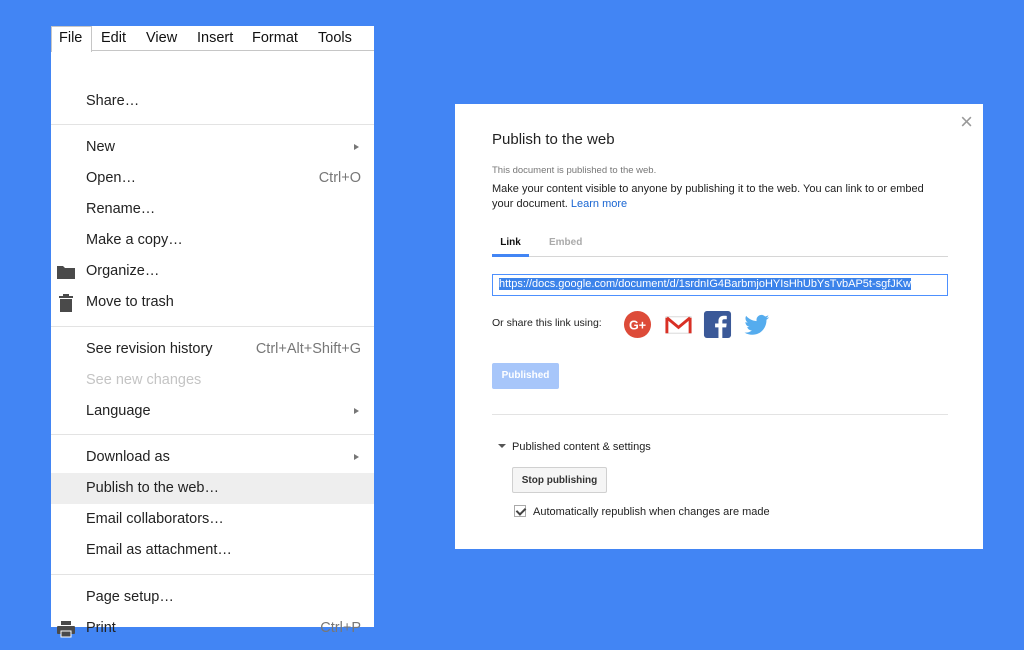 This screenshot has width=1024, height=650. I want to click on shortcut-label: Ctrl+Alt+Shift+G, so click(308, 349).